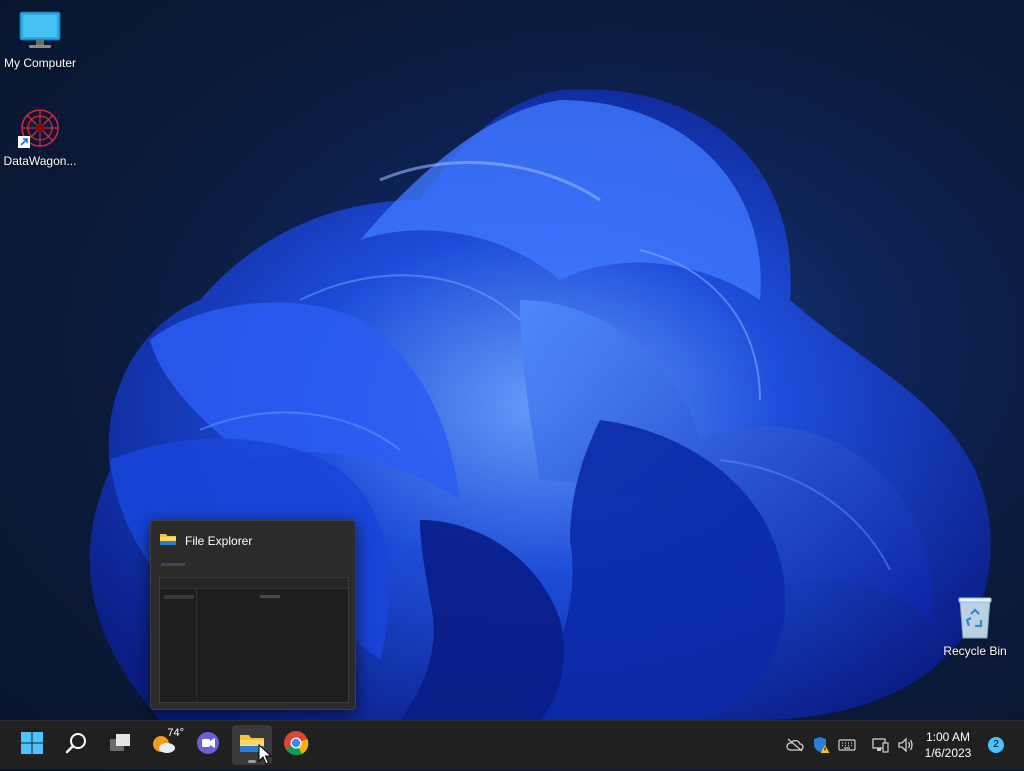 Image resolution: width=1024 pixels, height=771 pixels. I want to click on task-view-icon, so click(120, 745).